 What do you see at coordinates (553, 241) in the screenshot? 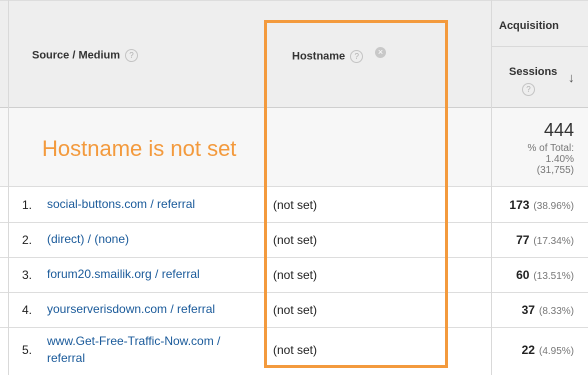
I see `sessions-pct: (17.34%)` at bounding box center [553, 241].